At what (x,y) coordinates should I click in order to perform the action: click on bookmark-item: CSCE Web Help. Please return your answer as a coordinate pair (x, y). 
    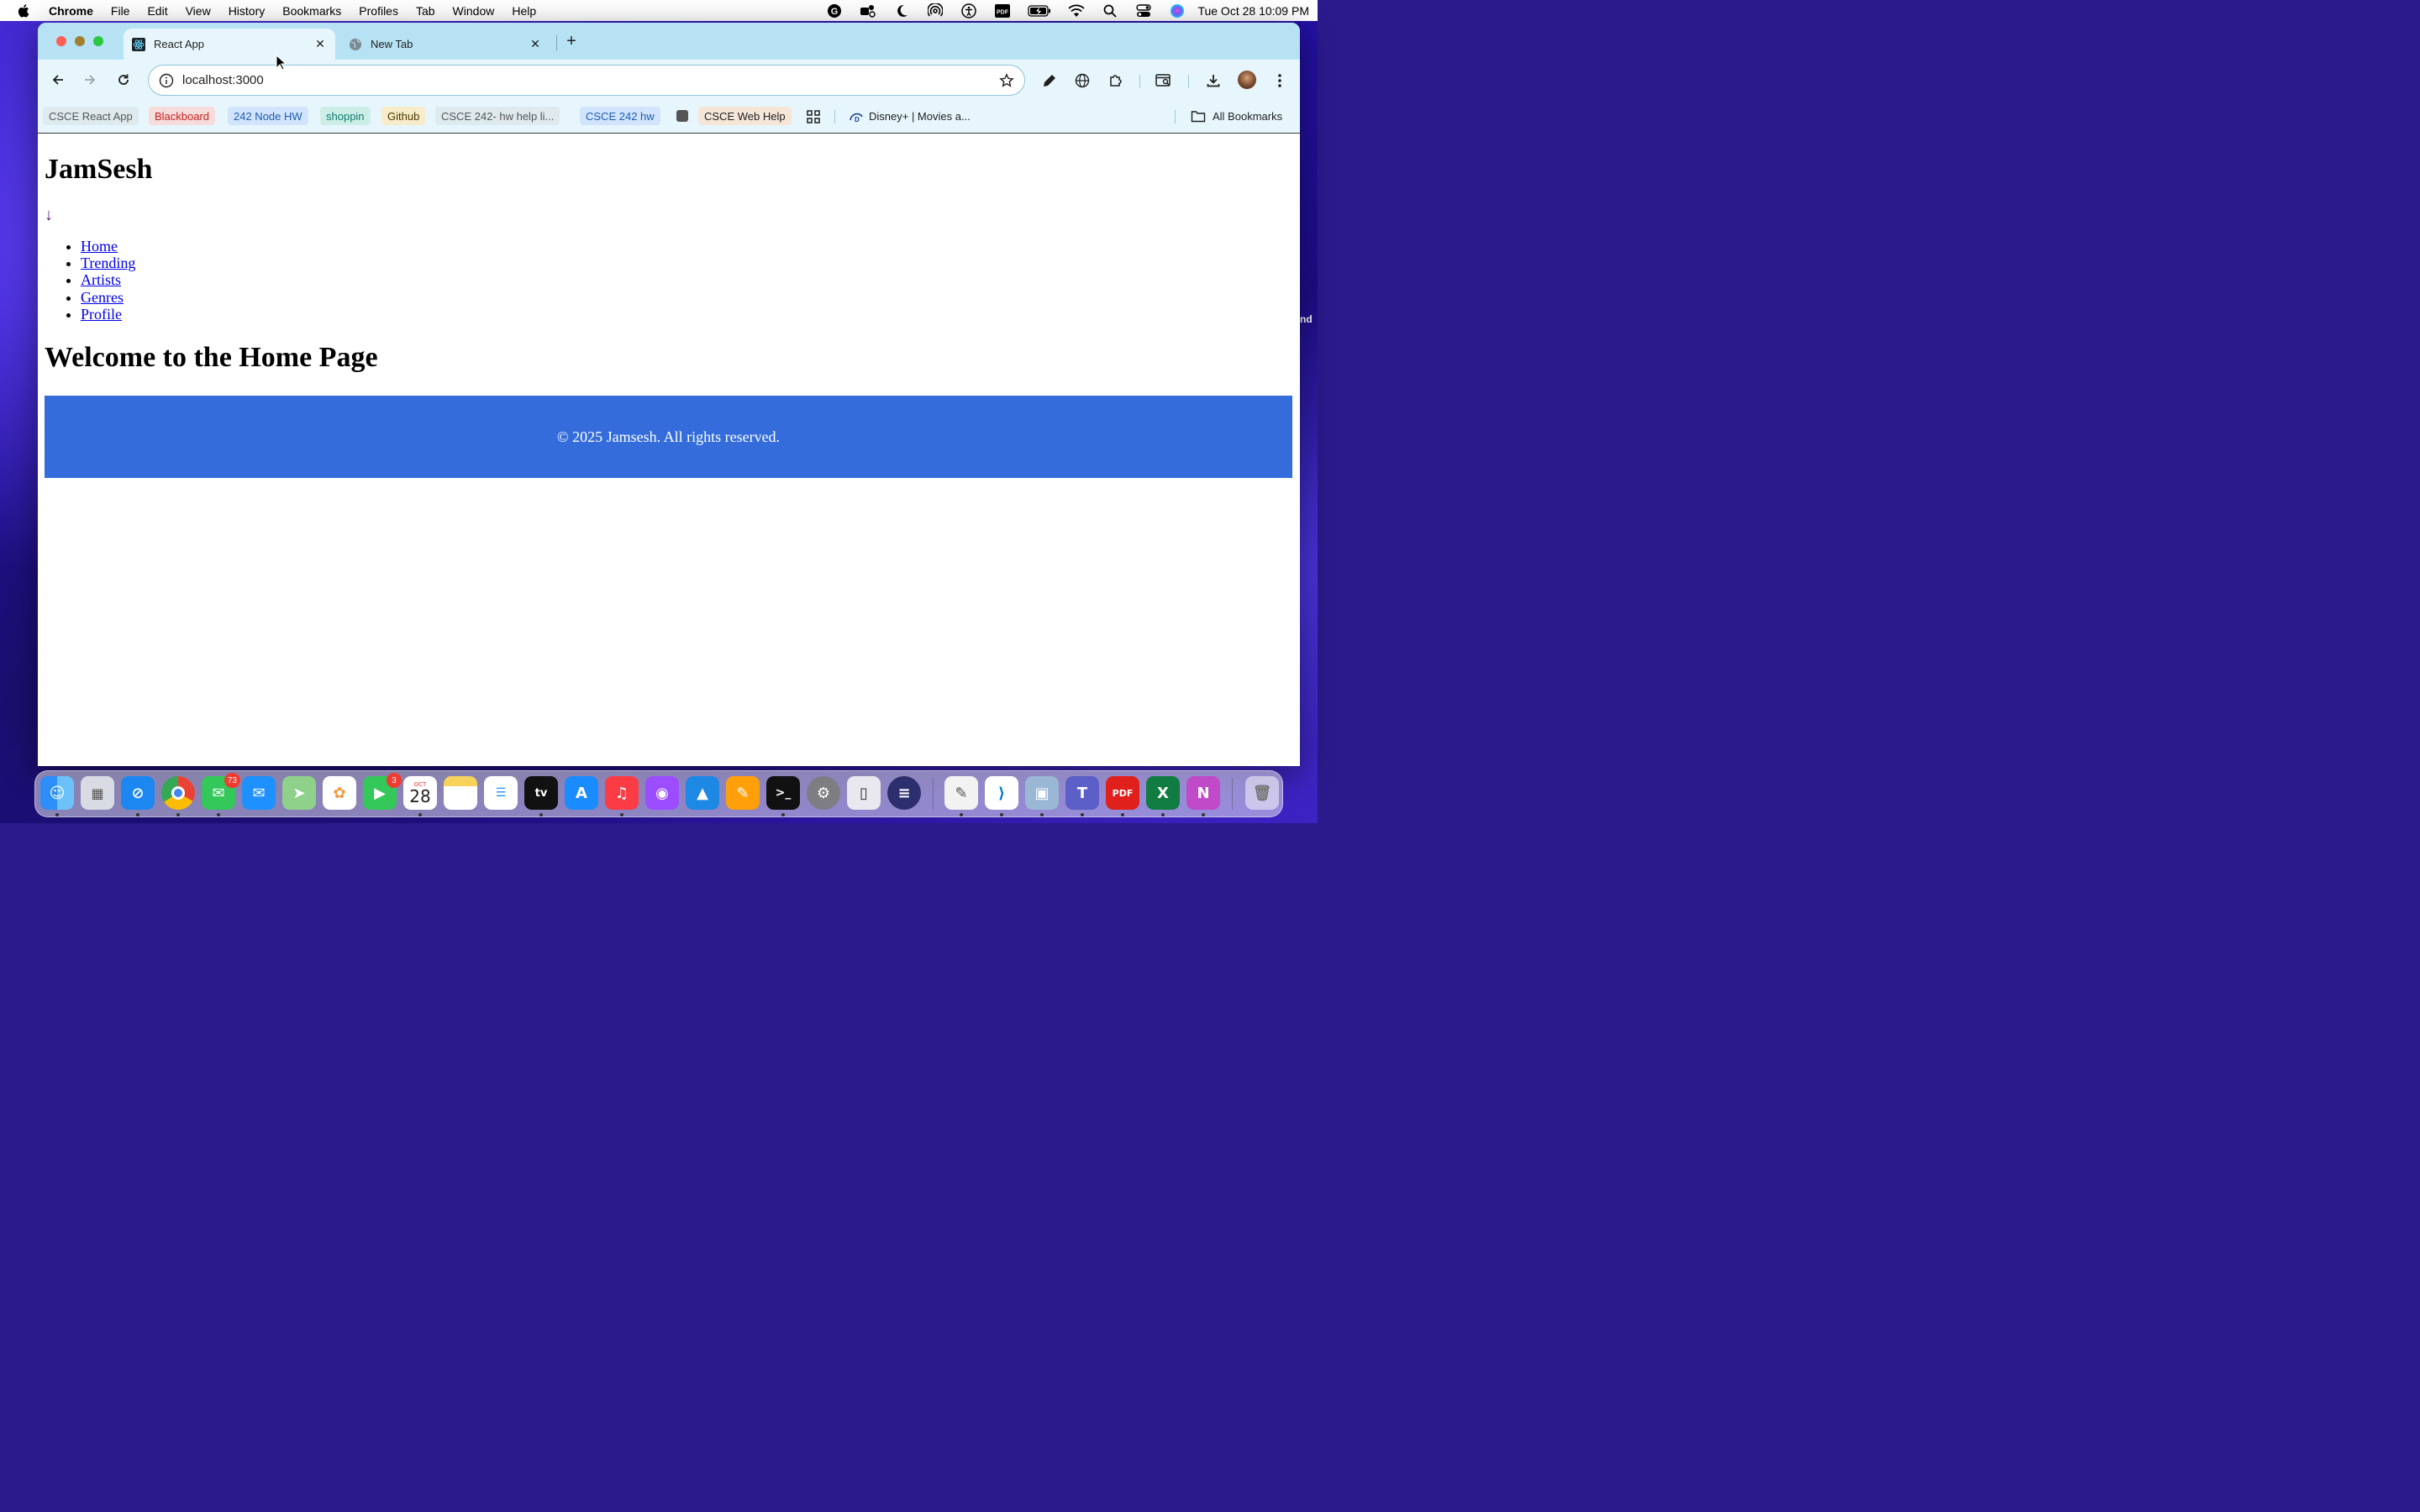
    Looking at the image, I should click on (745, 116).